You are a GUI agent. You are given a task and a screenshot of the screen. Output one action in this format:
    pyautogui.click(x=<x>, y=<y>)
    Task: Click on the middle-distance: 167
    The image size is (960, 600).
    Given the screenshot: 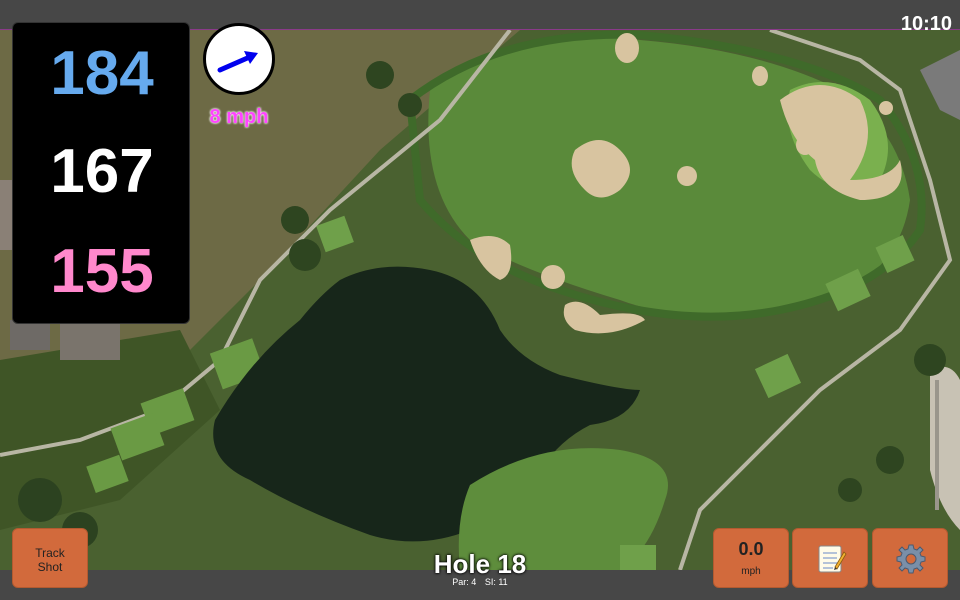 What is the action you would take?
    pyautogui.click(x=102, y=171)
    